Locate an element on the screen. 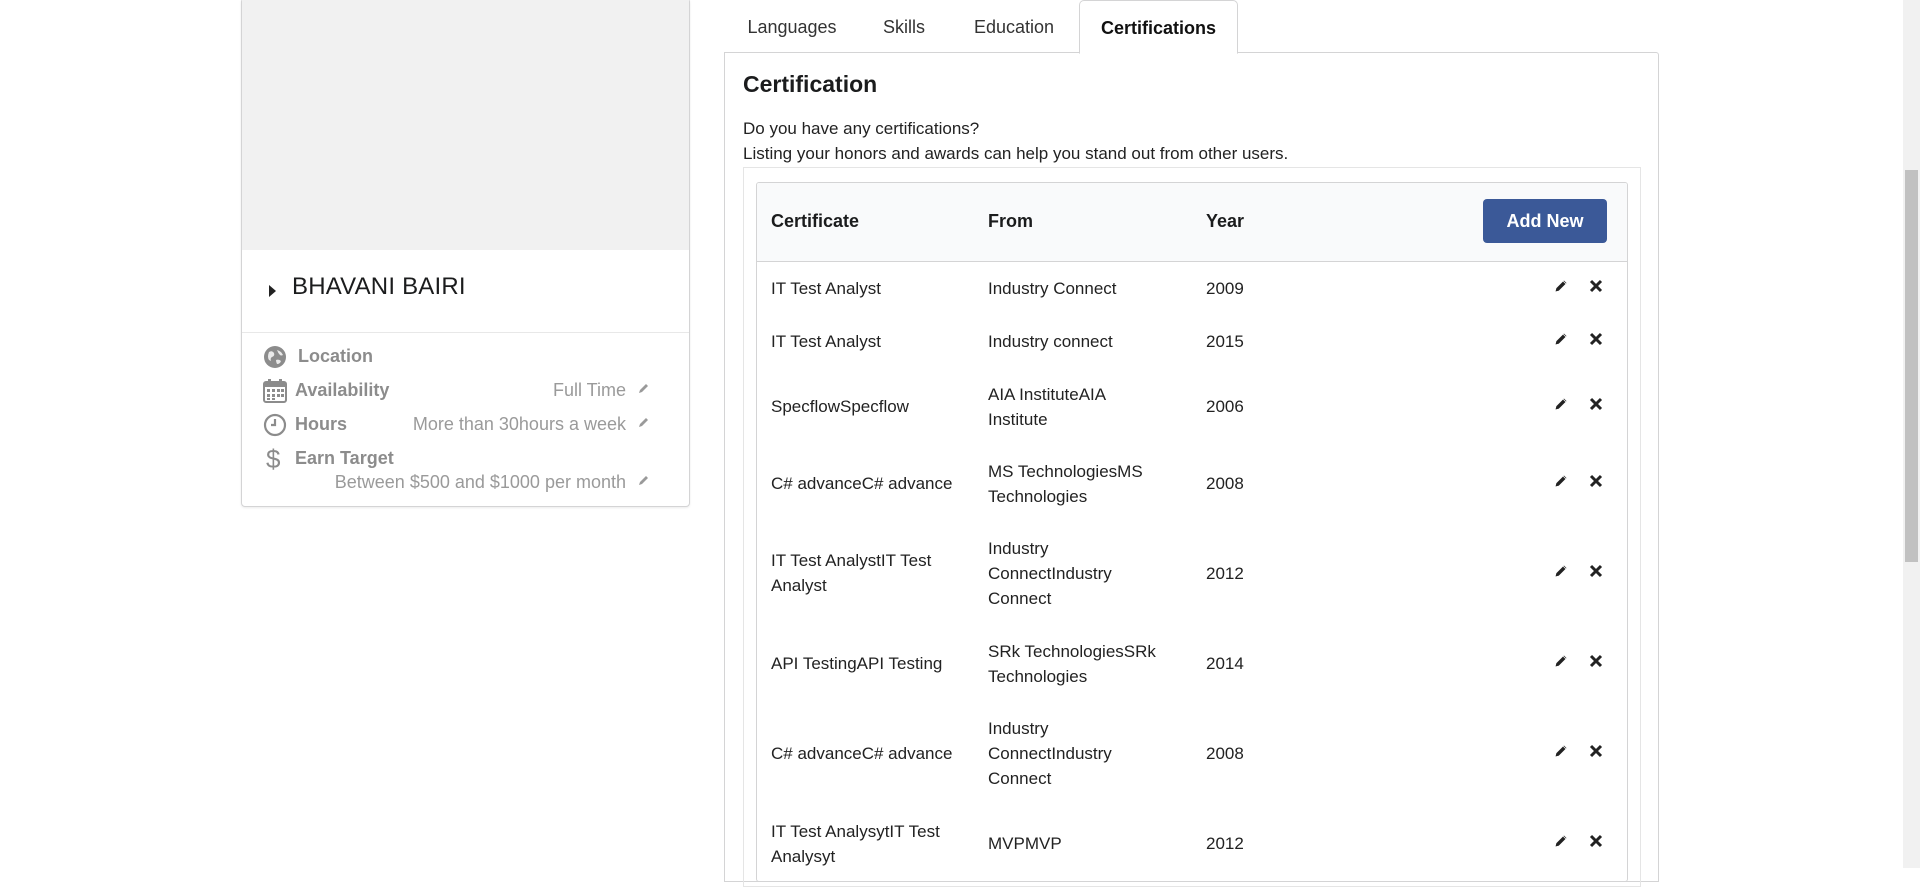  from-cell: MS TechnologiesMS Technologies is located at coordinates (1065, 484).